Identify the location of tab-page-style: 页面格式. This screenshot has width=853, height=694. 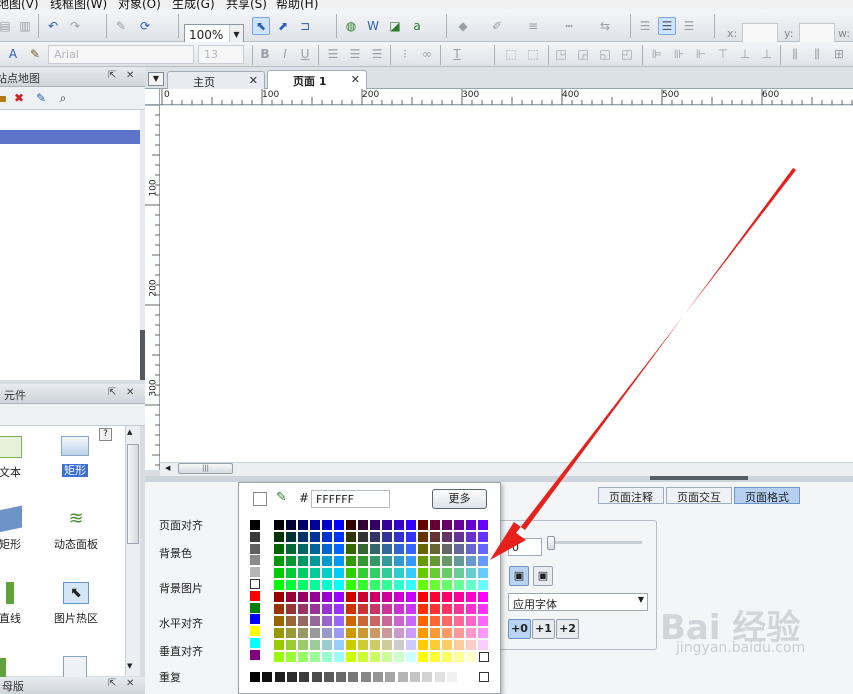
(767, 495).